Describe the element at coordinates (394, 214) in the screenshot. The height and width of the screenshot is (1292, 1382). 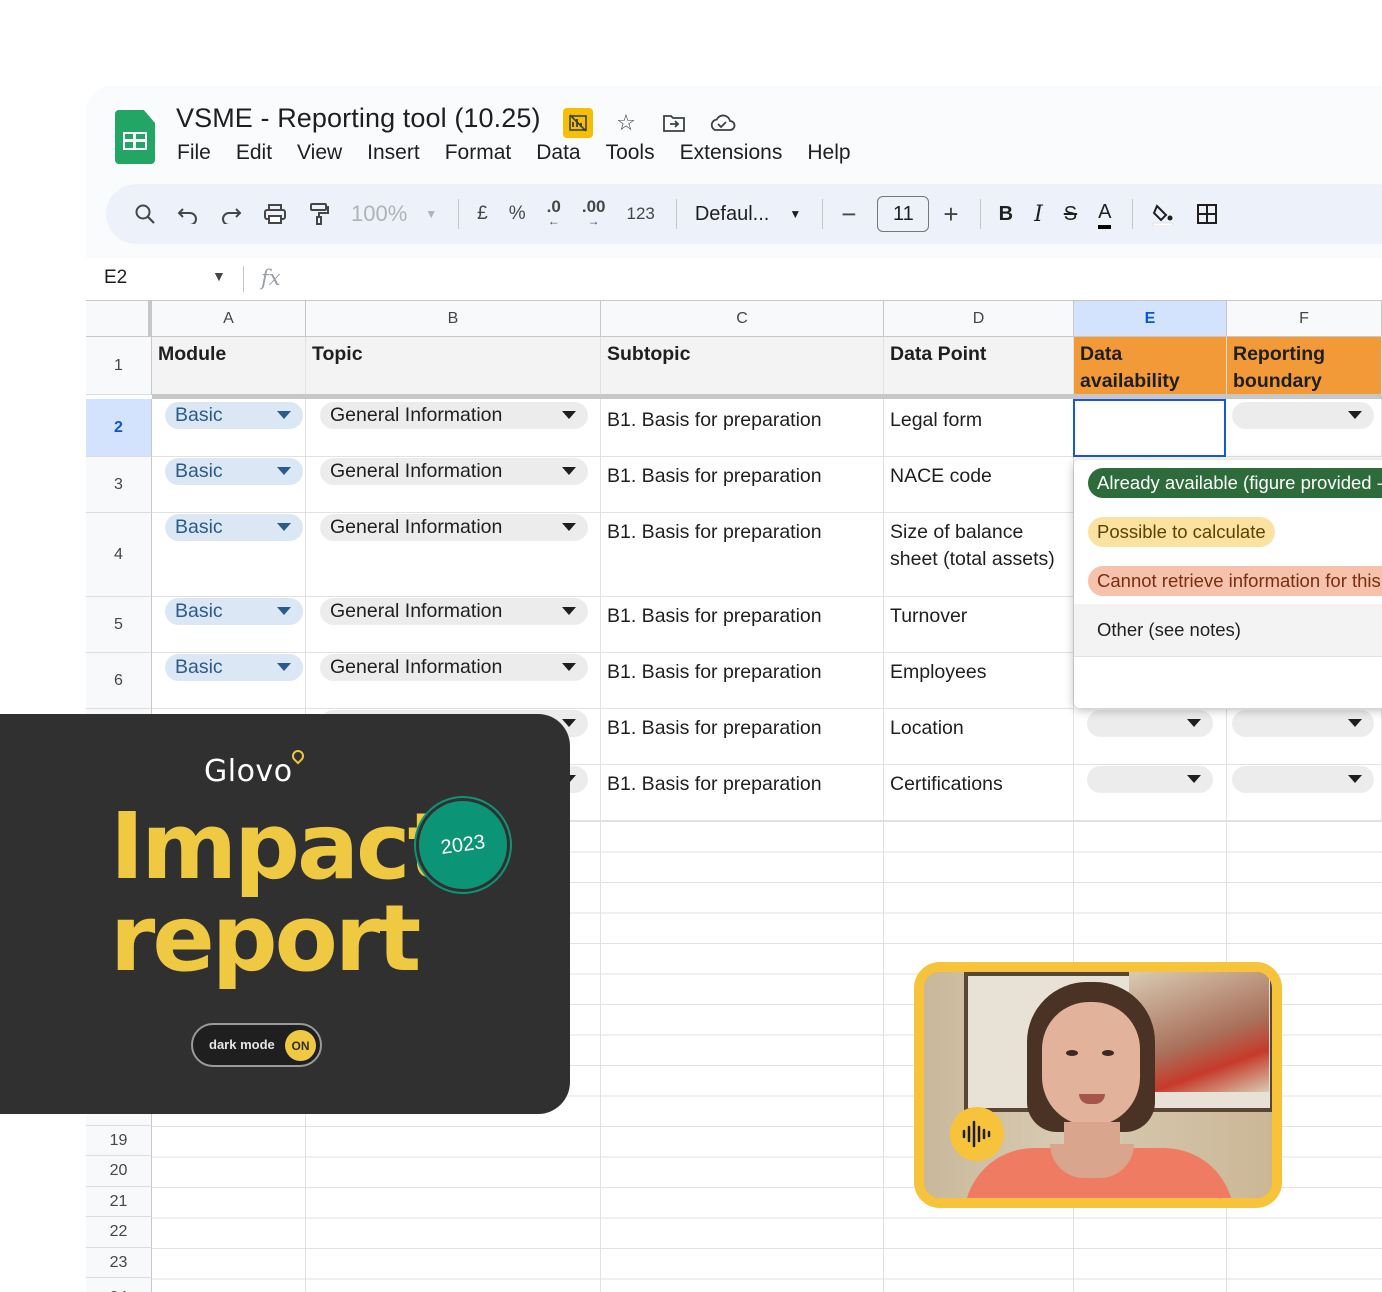
I see `zoom-select: 100% ▼` at that location.